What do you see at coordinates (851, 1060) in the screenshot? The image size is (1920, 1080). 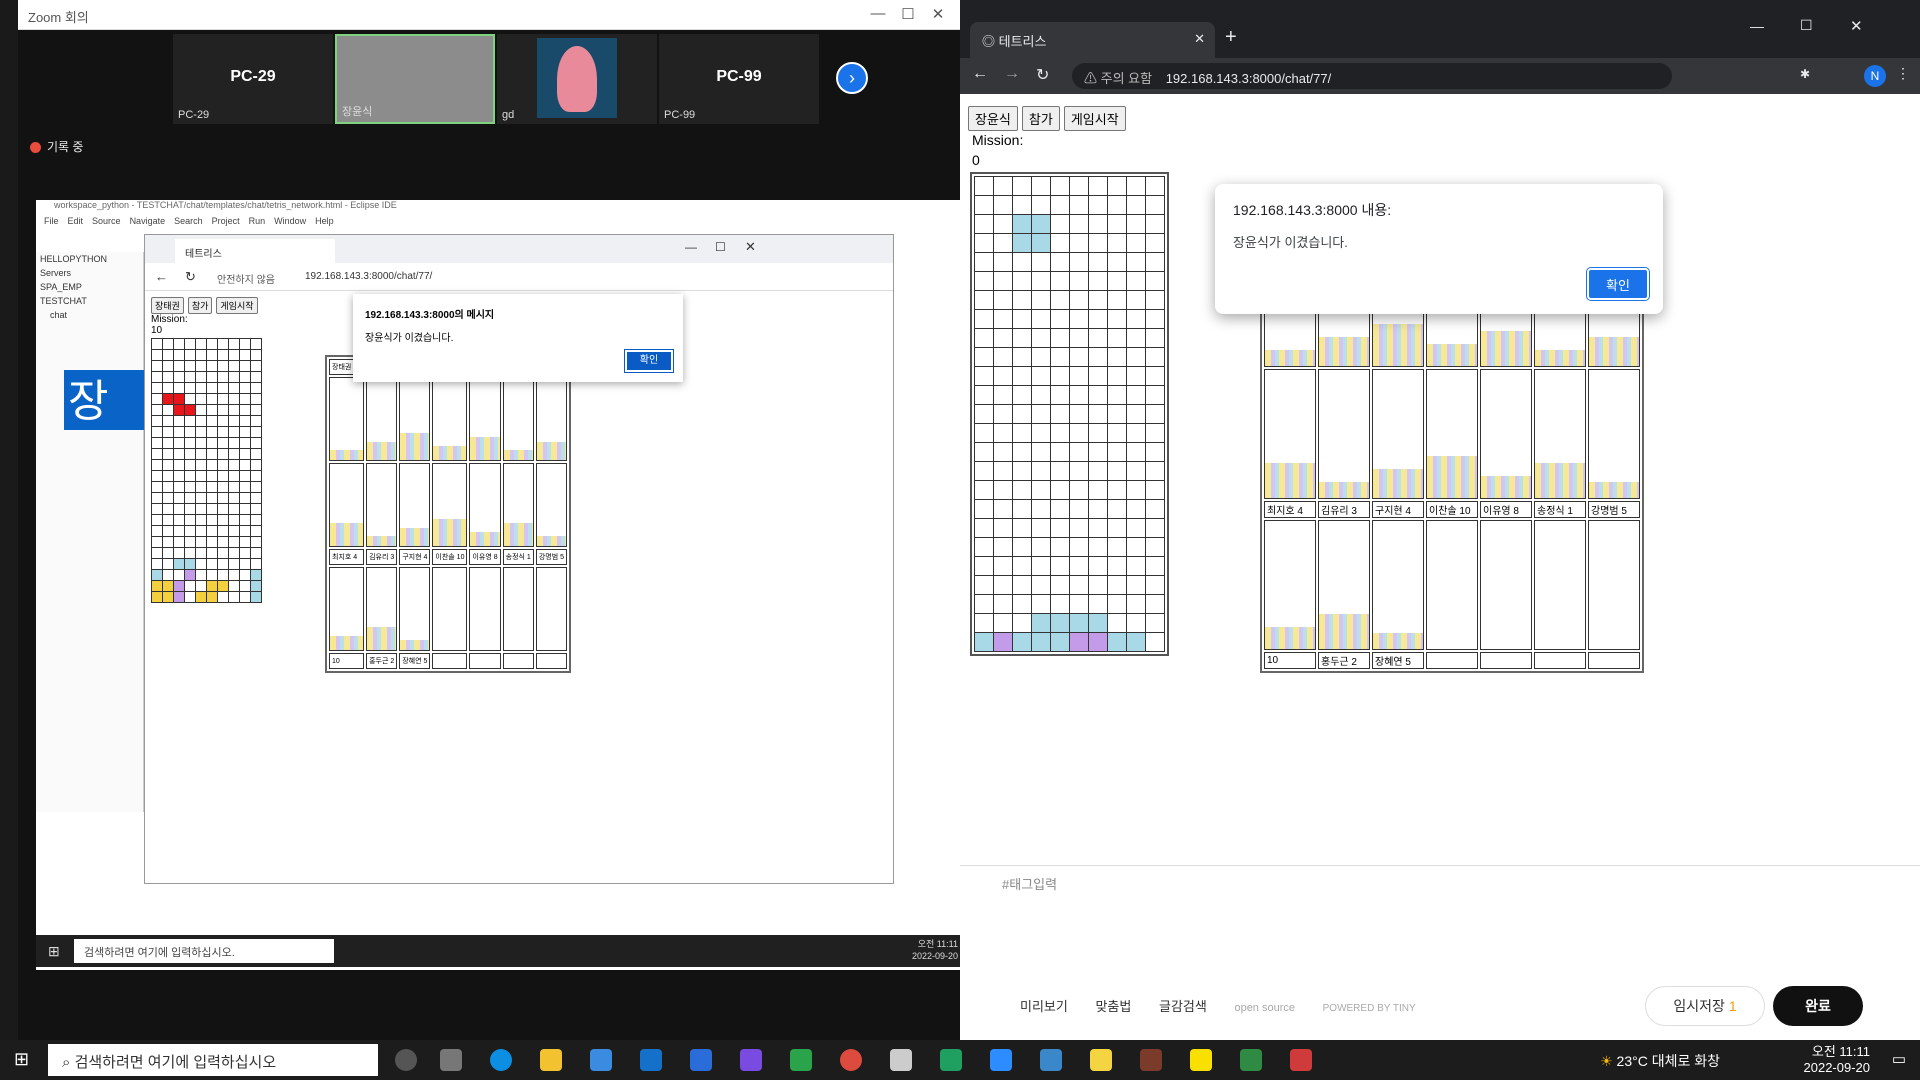 I see `chrome-icon` at bounding box center [851, 1060].